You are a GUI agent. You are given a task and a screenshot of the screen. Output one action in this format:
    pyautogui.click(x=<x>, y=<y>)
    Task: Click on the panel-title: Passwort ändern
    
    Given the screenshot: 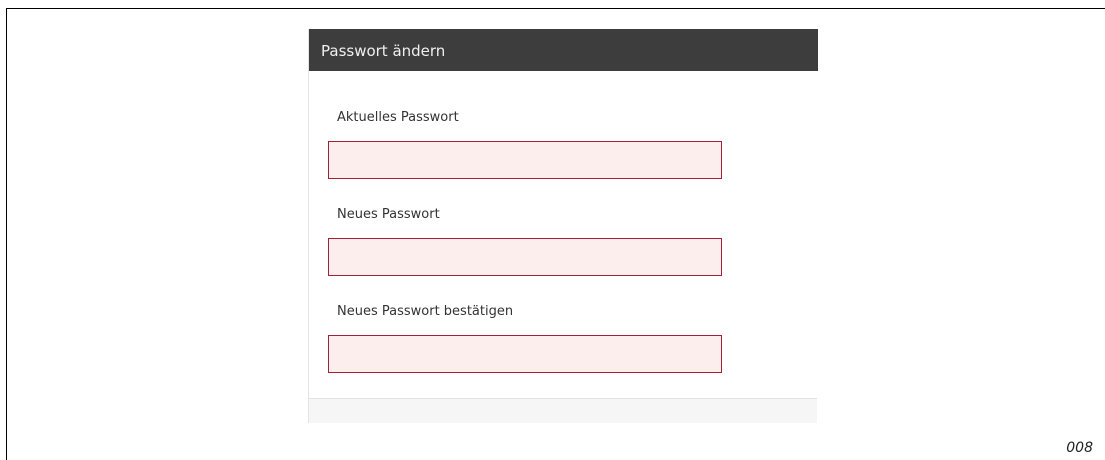 What is the action you would take?
    pyautogui.click(x=383, y=51)
    